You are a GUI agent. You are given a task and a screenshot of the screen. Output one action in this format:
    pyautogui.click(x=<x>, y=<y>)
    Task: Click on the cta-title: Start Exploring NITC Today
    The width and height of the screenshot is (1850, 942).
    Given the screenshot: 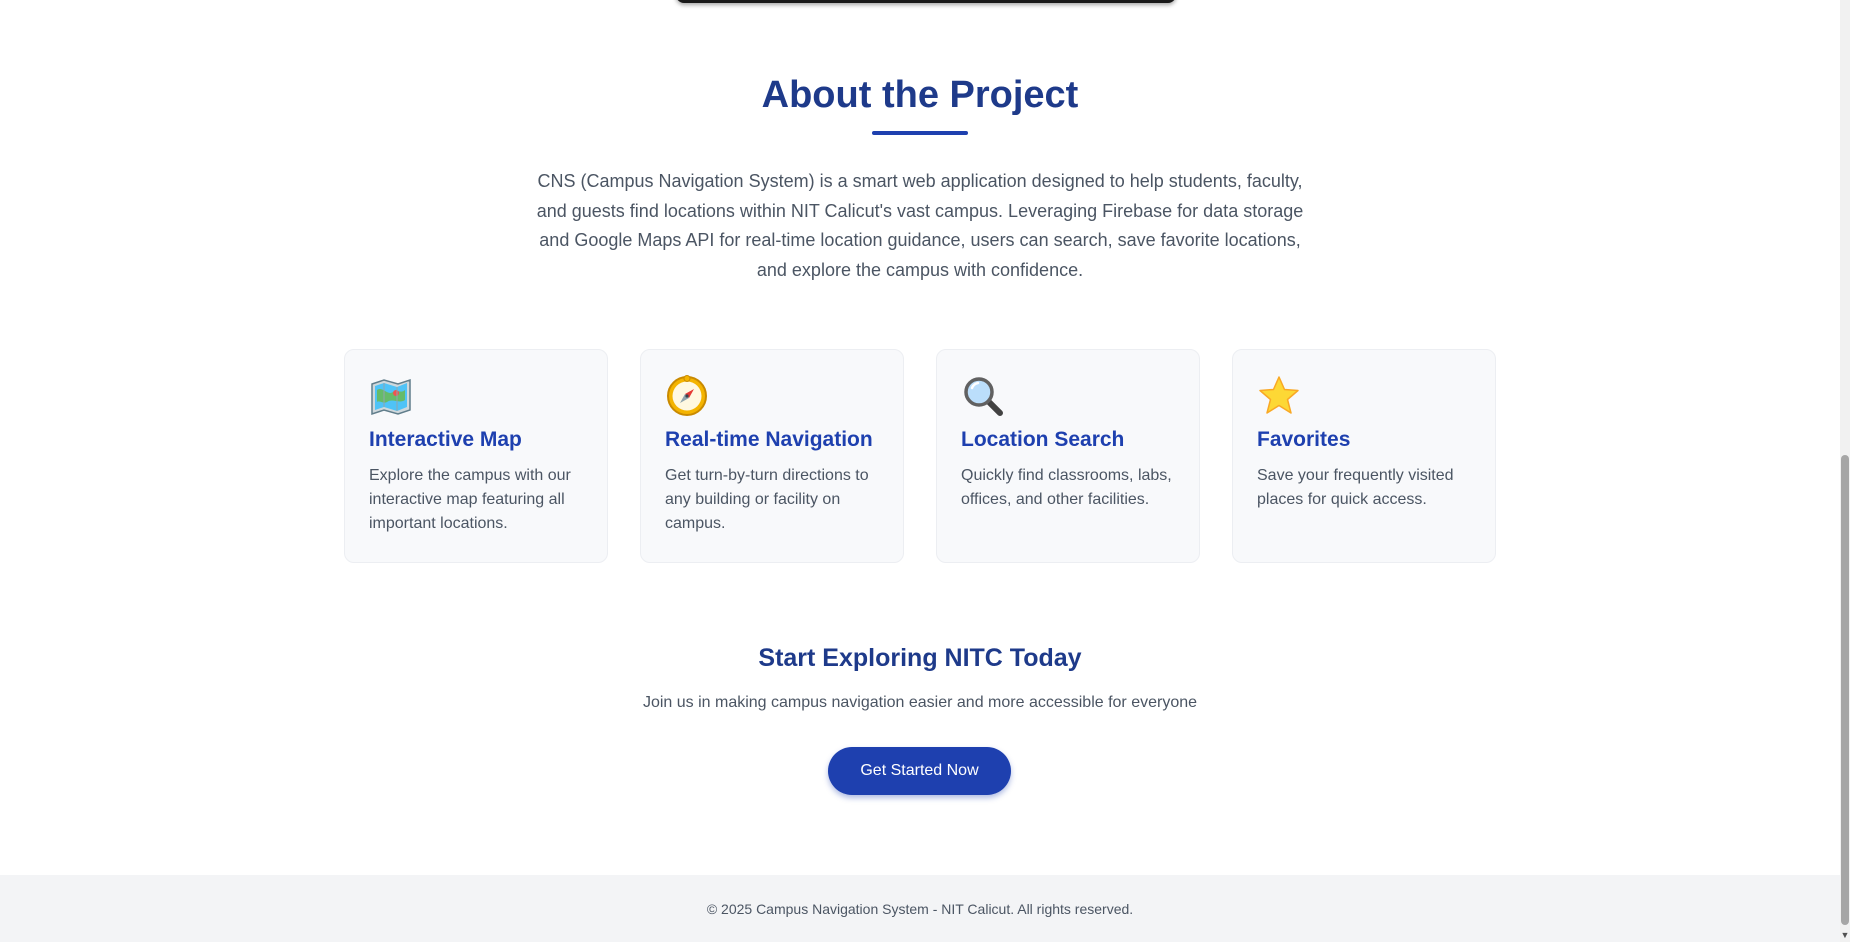 What is the action you would take?
    pyautogui.click(x=920, y=658)
    